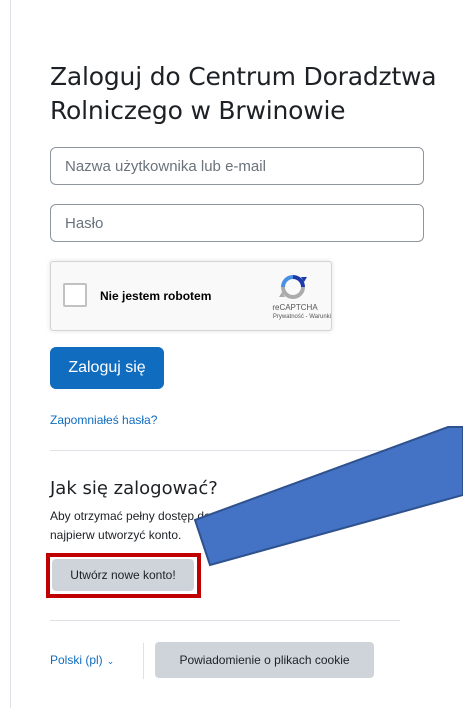 This screenshot has height=708, width=463. What do you see at coordinates (225, 620) in the screenshot?
I see `footer-divider` at bounding box center [225, 620].